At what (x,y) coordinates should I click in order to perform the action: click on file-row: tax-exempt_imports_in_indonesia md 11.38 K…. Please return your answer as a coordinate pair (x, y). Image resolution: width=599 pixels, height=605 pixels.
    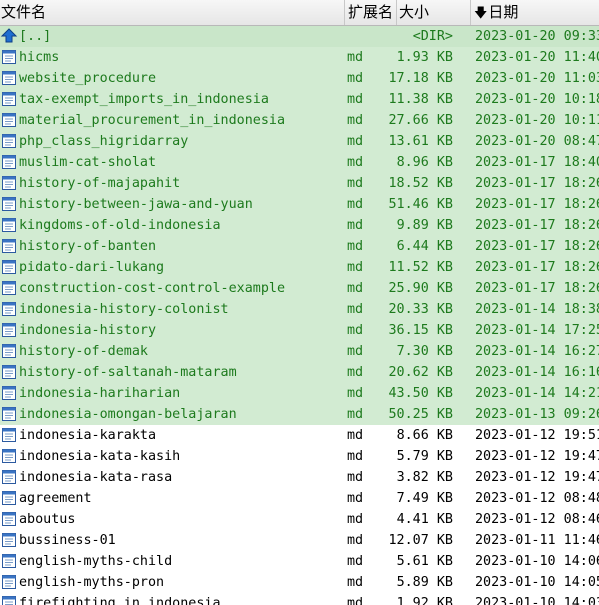
    Looking at the image, I should click on (299, 99).